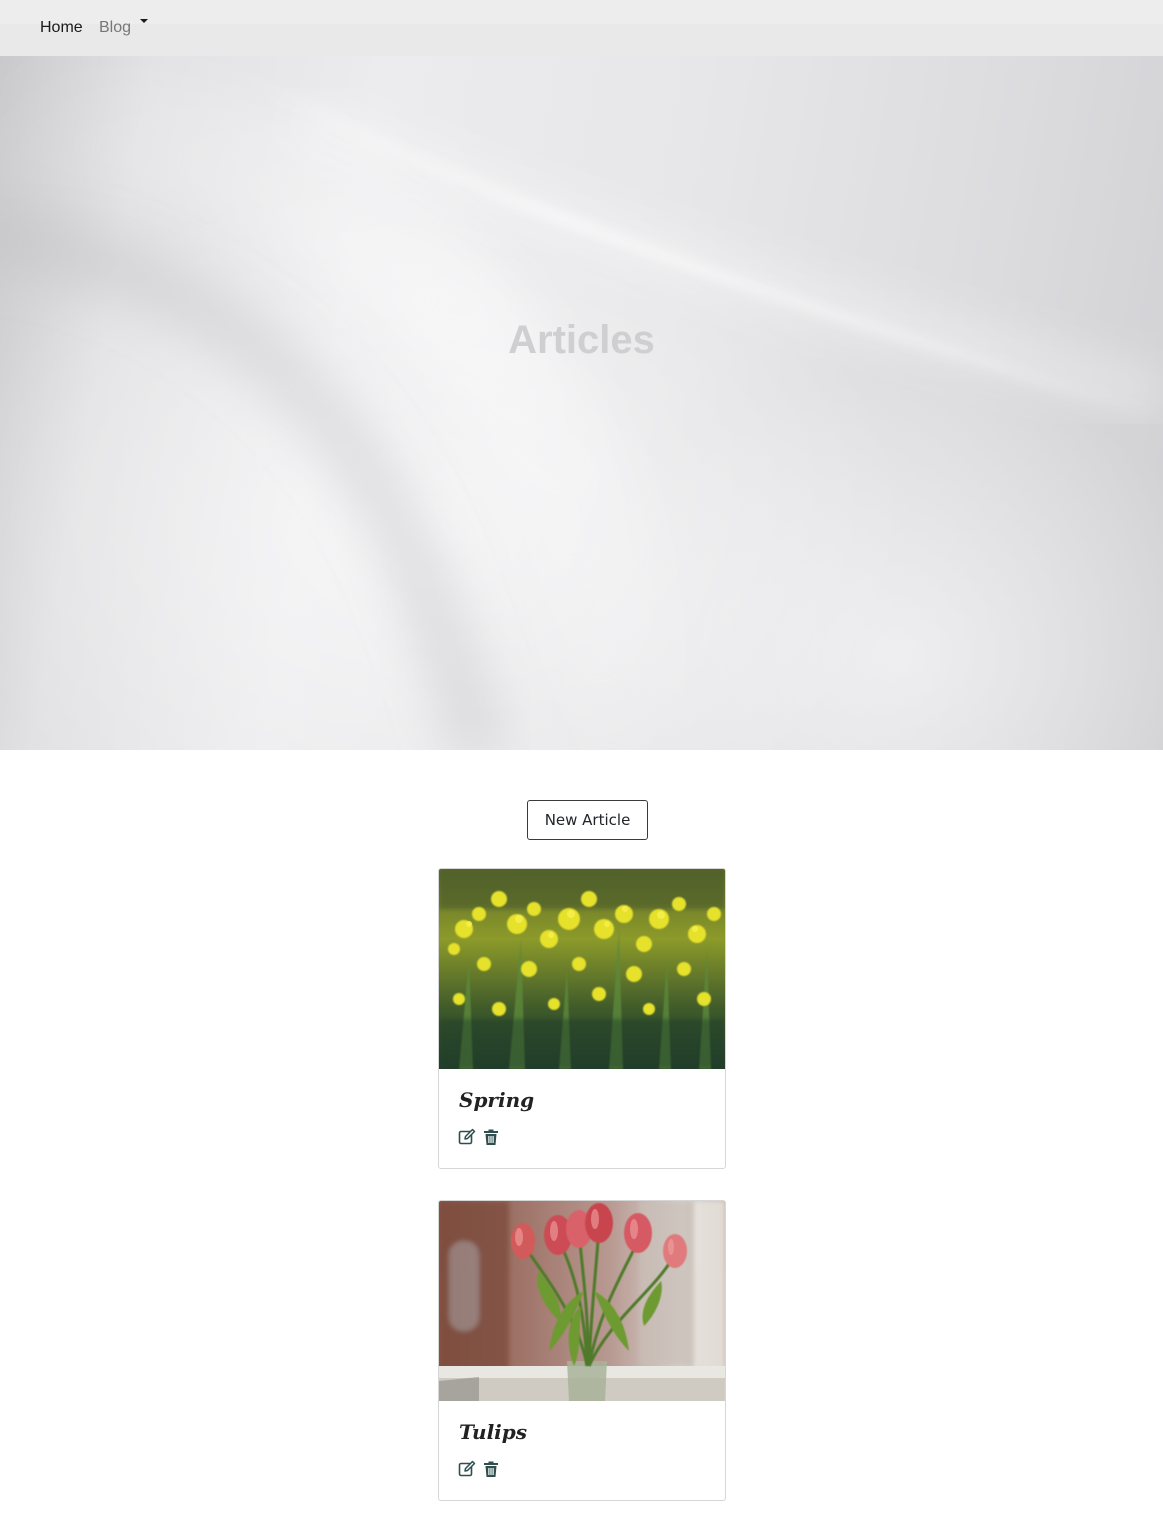  What do you see at coordinates (587, 820) in the screenshot?
I see `new-article-button: New Article` at bounding box center [587, 820].